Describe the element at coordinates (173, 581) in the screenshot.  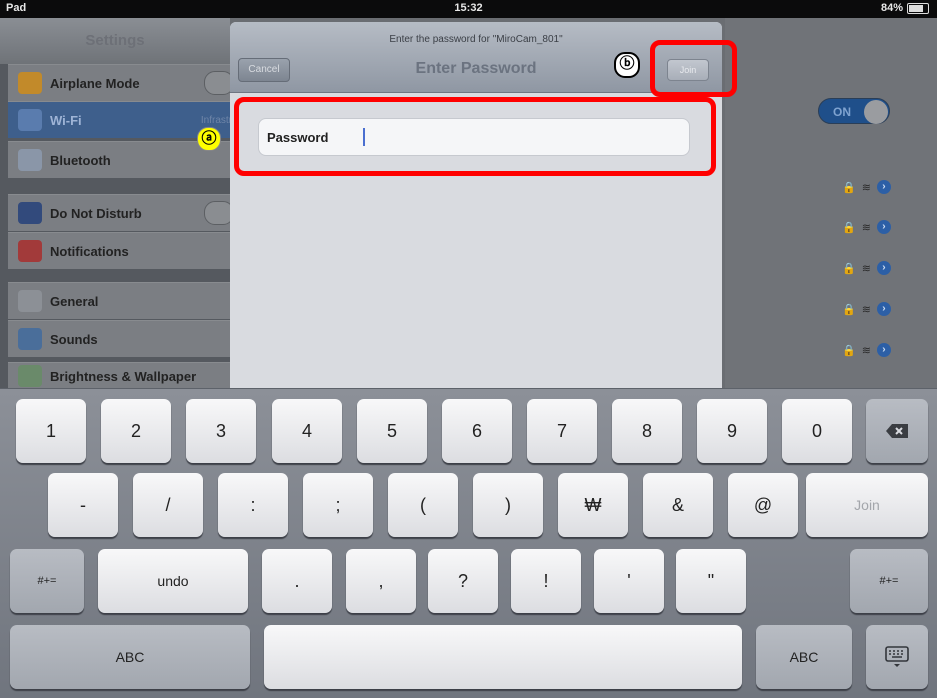
I see `key-undo: undo` at that location.